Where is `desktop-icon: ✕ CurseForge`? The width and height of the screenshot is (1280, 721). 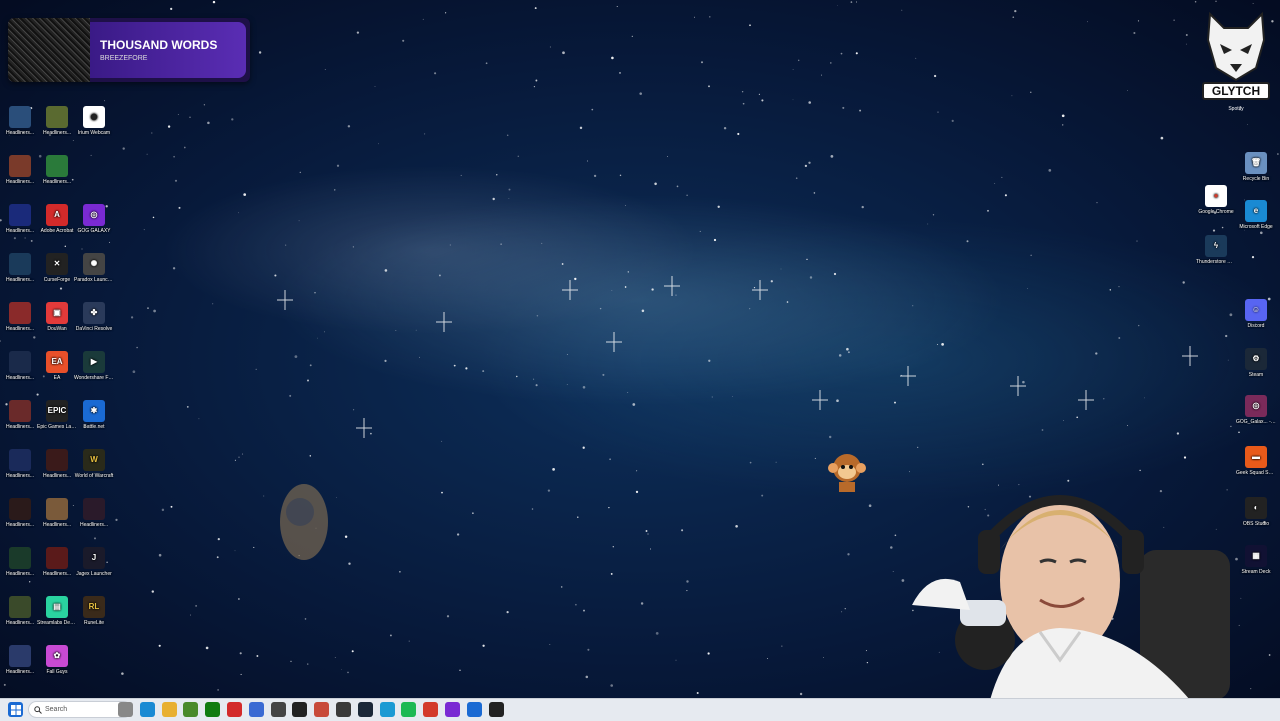 desktop-icon: ✕ CurseForge is located at coordinates (57, 268).